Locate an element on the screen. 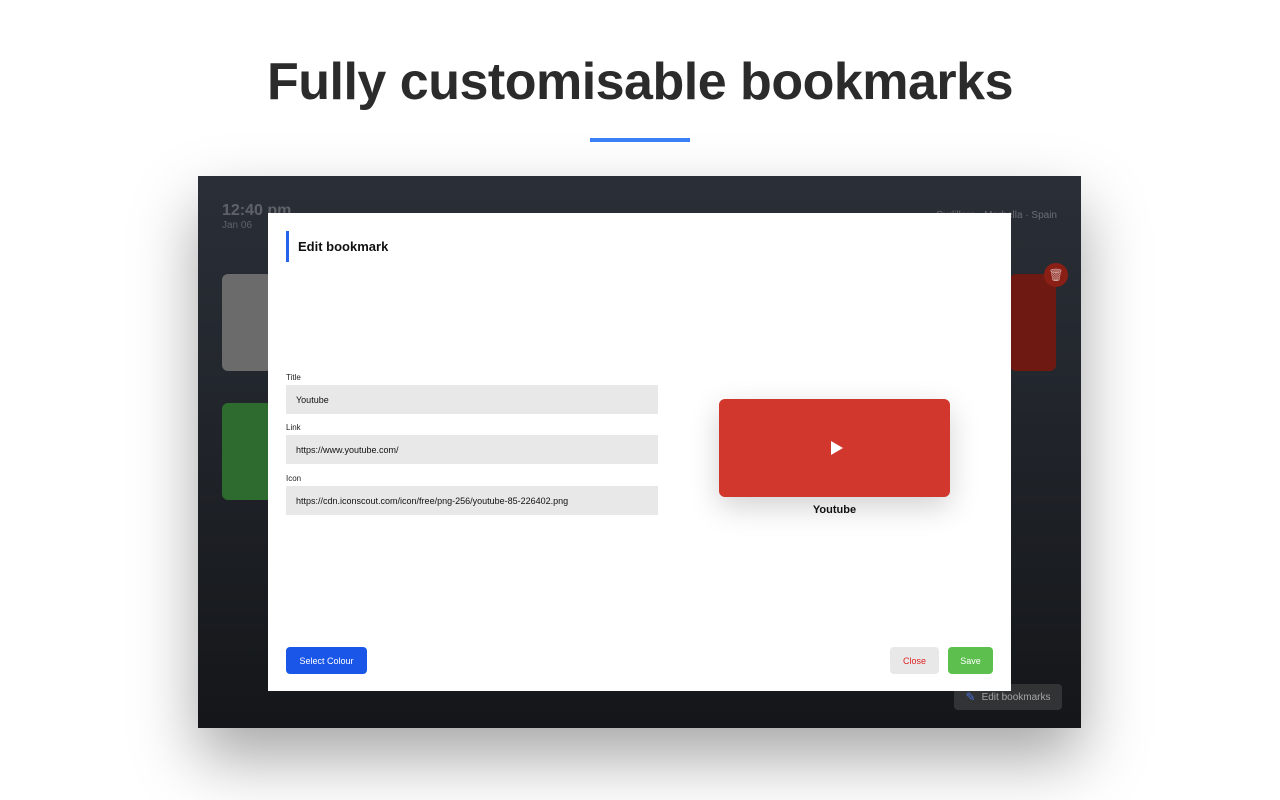  save-button: Save is located at coordinates (970, 660).